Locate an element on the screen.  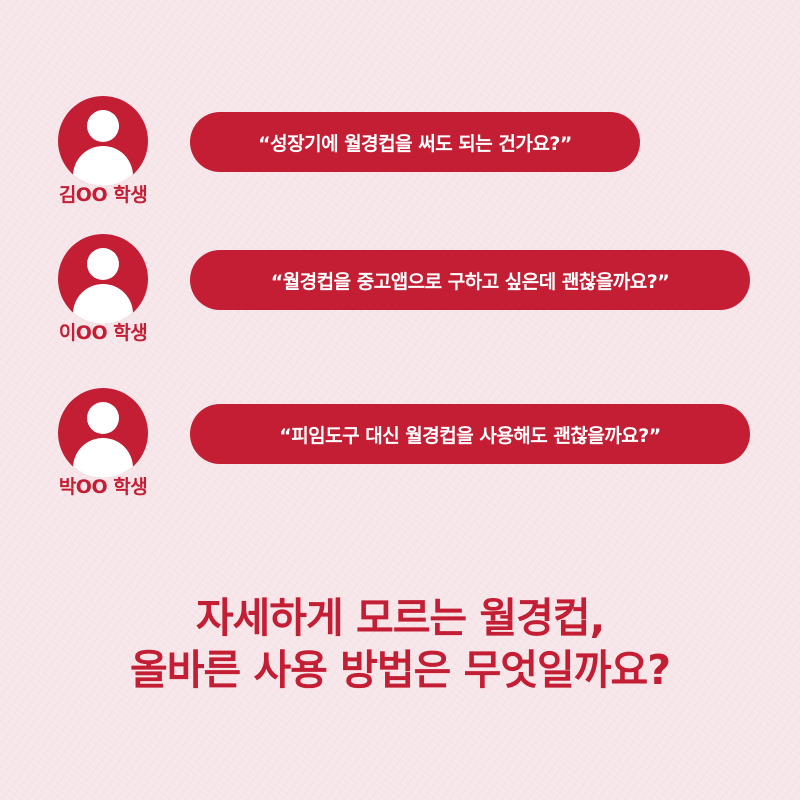
question-text: “성장기에 월경컵을 써도 되는 건가요?” is located at coordinates (415, 143).